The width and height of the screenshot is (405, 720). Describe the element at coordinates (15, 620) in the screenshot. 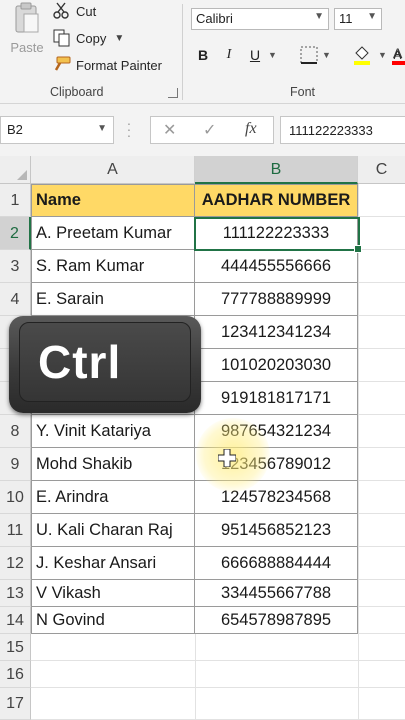

I see `row-header: 14` at that location.